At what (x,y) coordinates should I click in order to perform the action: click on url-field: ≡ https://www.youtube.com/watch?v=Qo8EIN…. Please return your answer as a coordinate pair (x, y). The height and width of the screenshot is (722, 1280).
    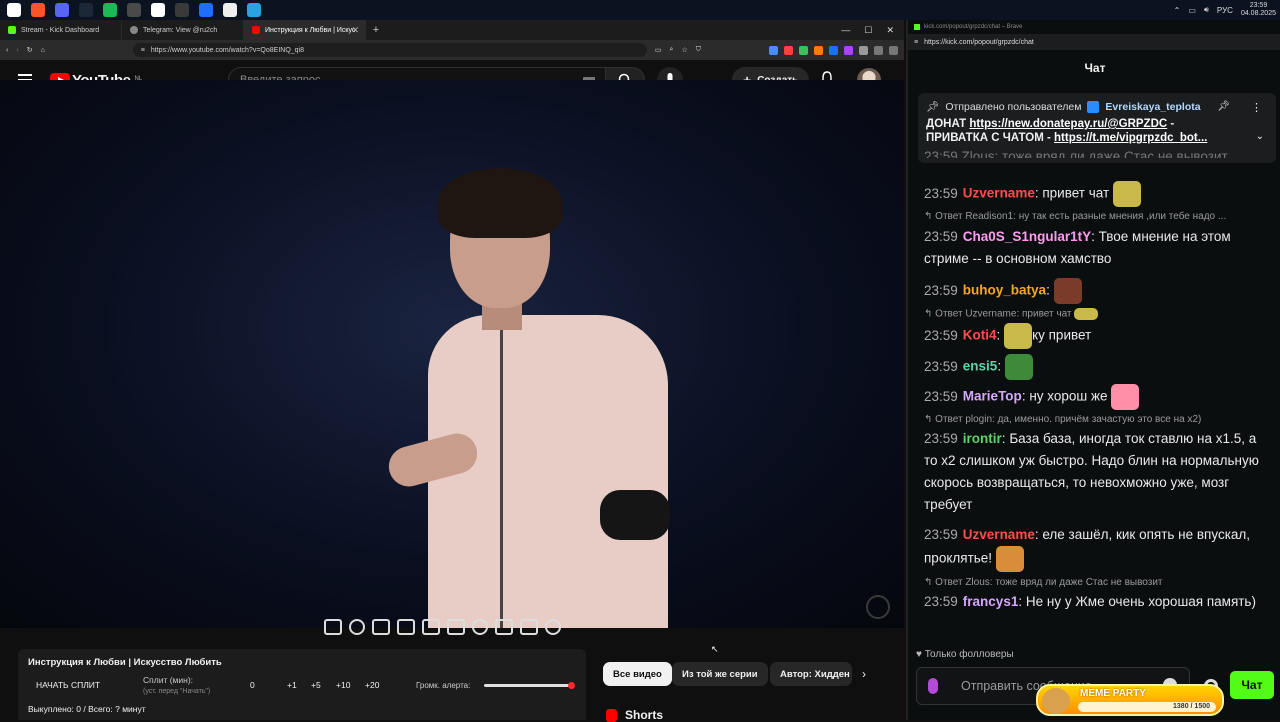
    Looking at the image, I should click on (389, 50).